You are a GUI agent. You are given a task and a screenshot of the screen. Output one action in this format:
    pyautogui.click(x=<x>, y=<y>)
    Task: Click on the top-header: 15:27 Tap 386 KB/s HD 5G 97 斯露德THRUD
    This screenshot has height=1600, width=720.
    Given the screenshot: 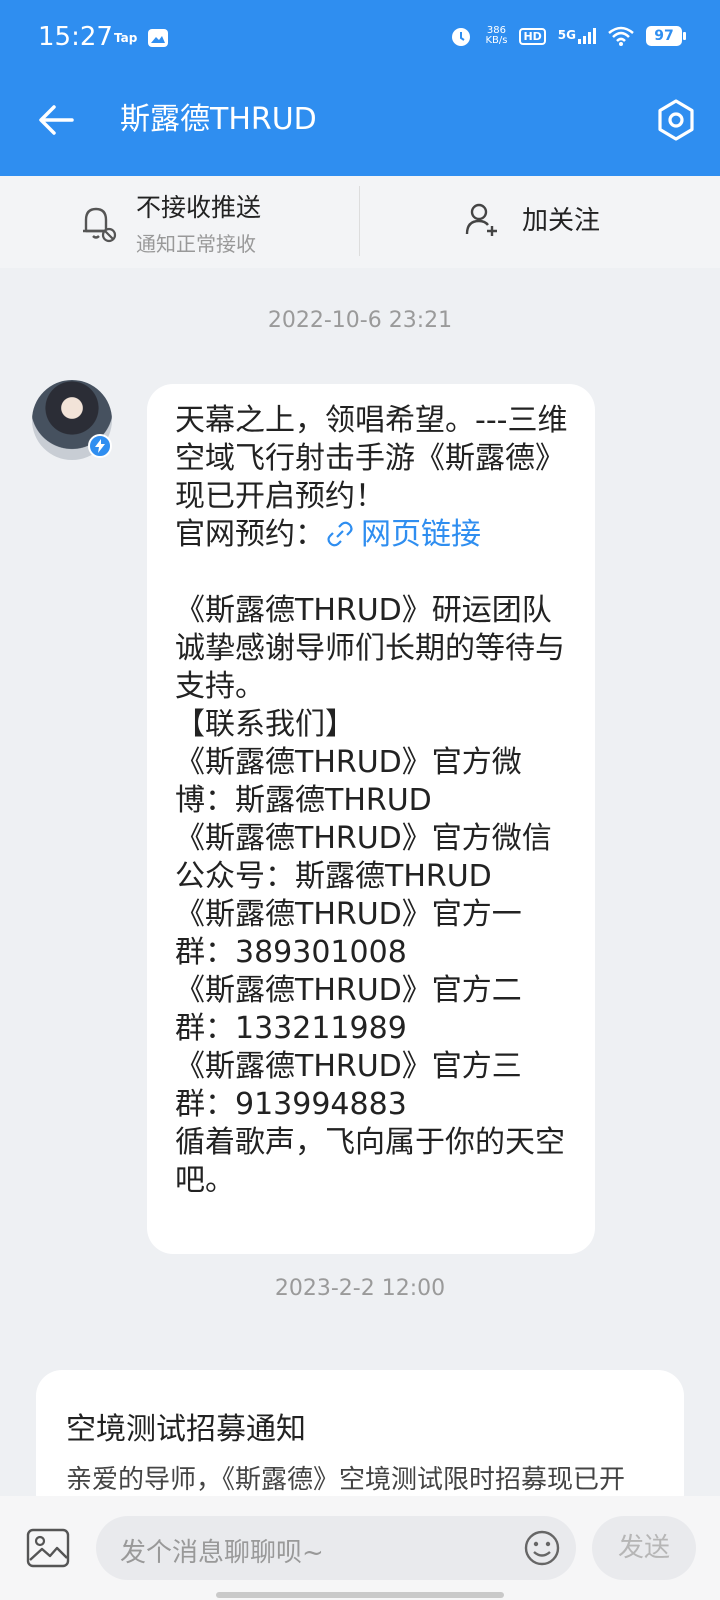 What is the action you would take?
    pyautogui.click(x=360, y=88)
    